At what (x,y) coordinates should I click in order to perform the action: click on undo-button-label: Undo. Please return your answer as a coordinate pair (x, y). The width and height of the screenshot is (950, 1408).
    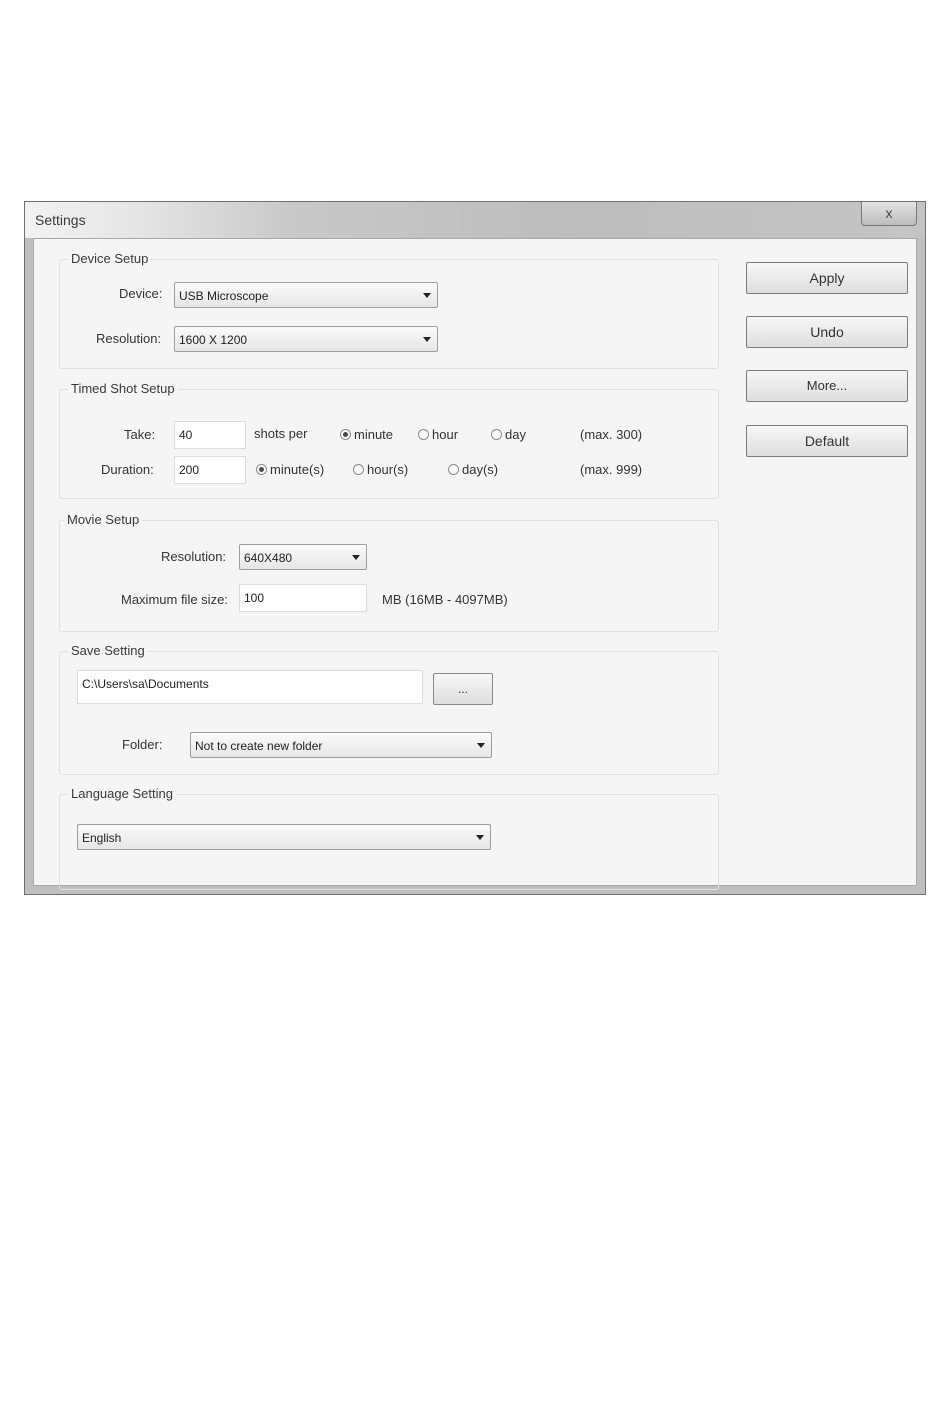
    Looking at the image, I should click on (827, 332).